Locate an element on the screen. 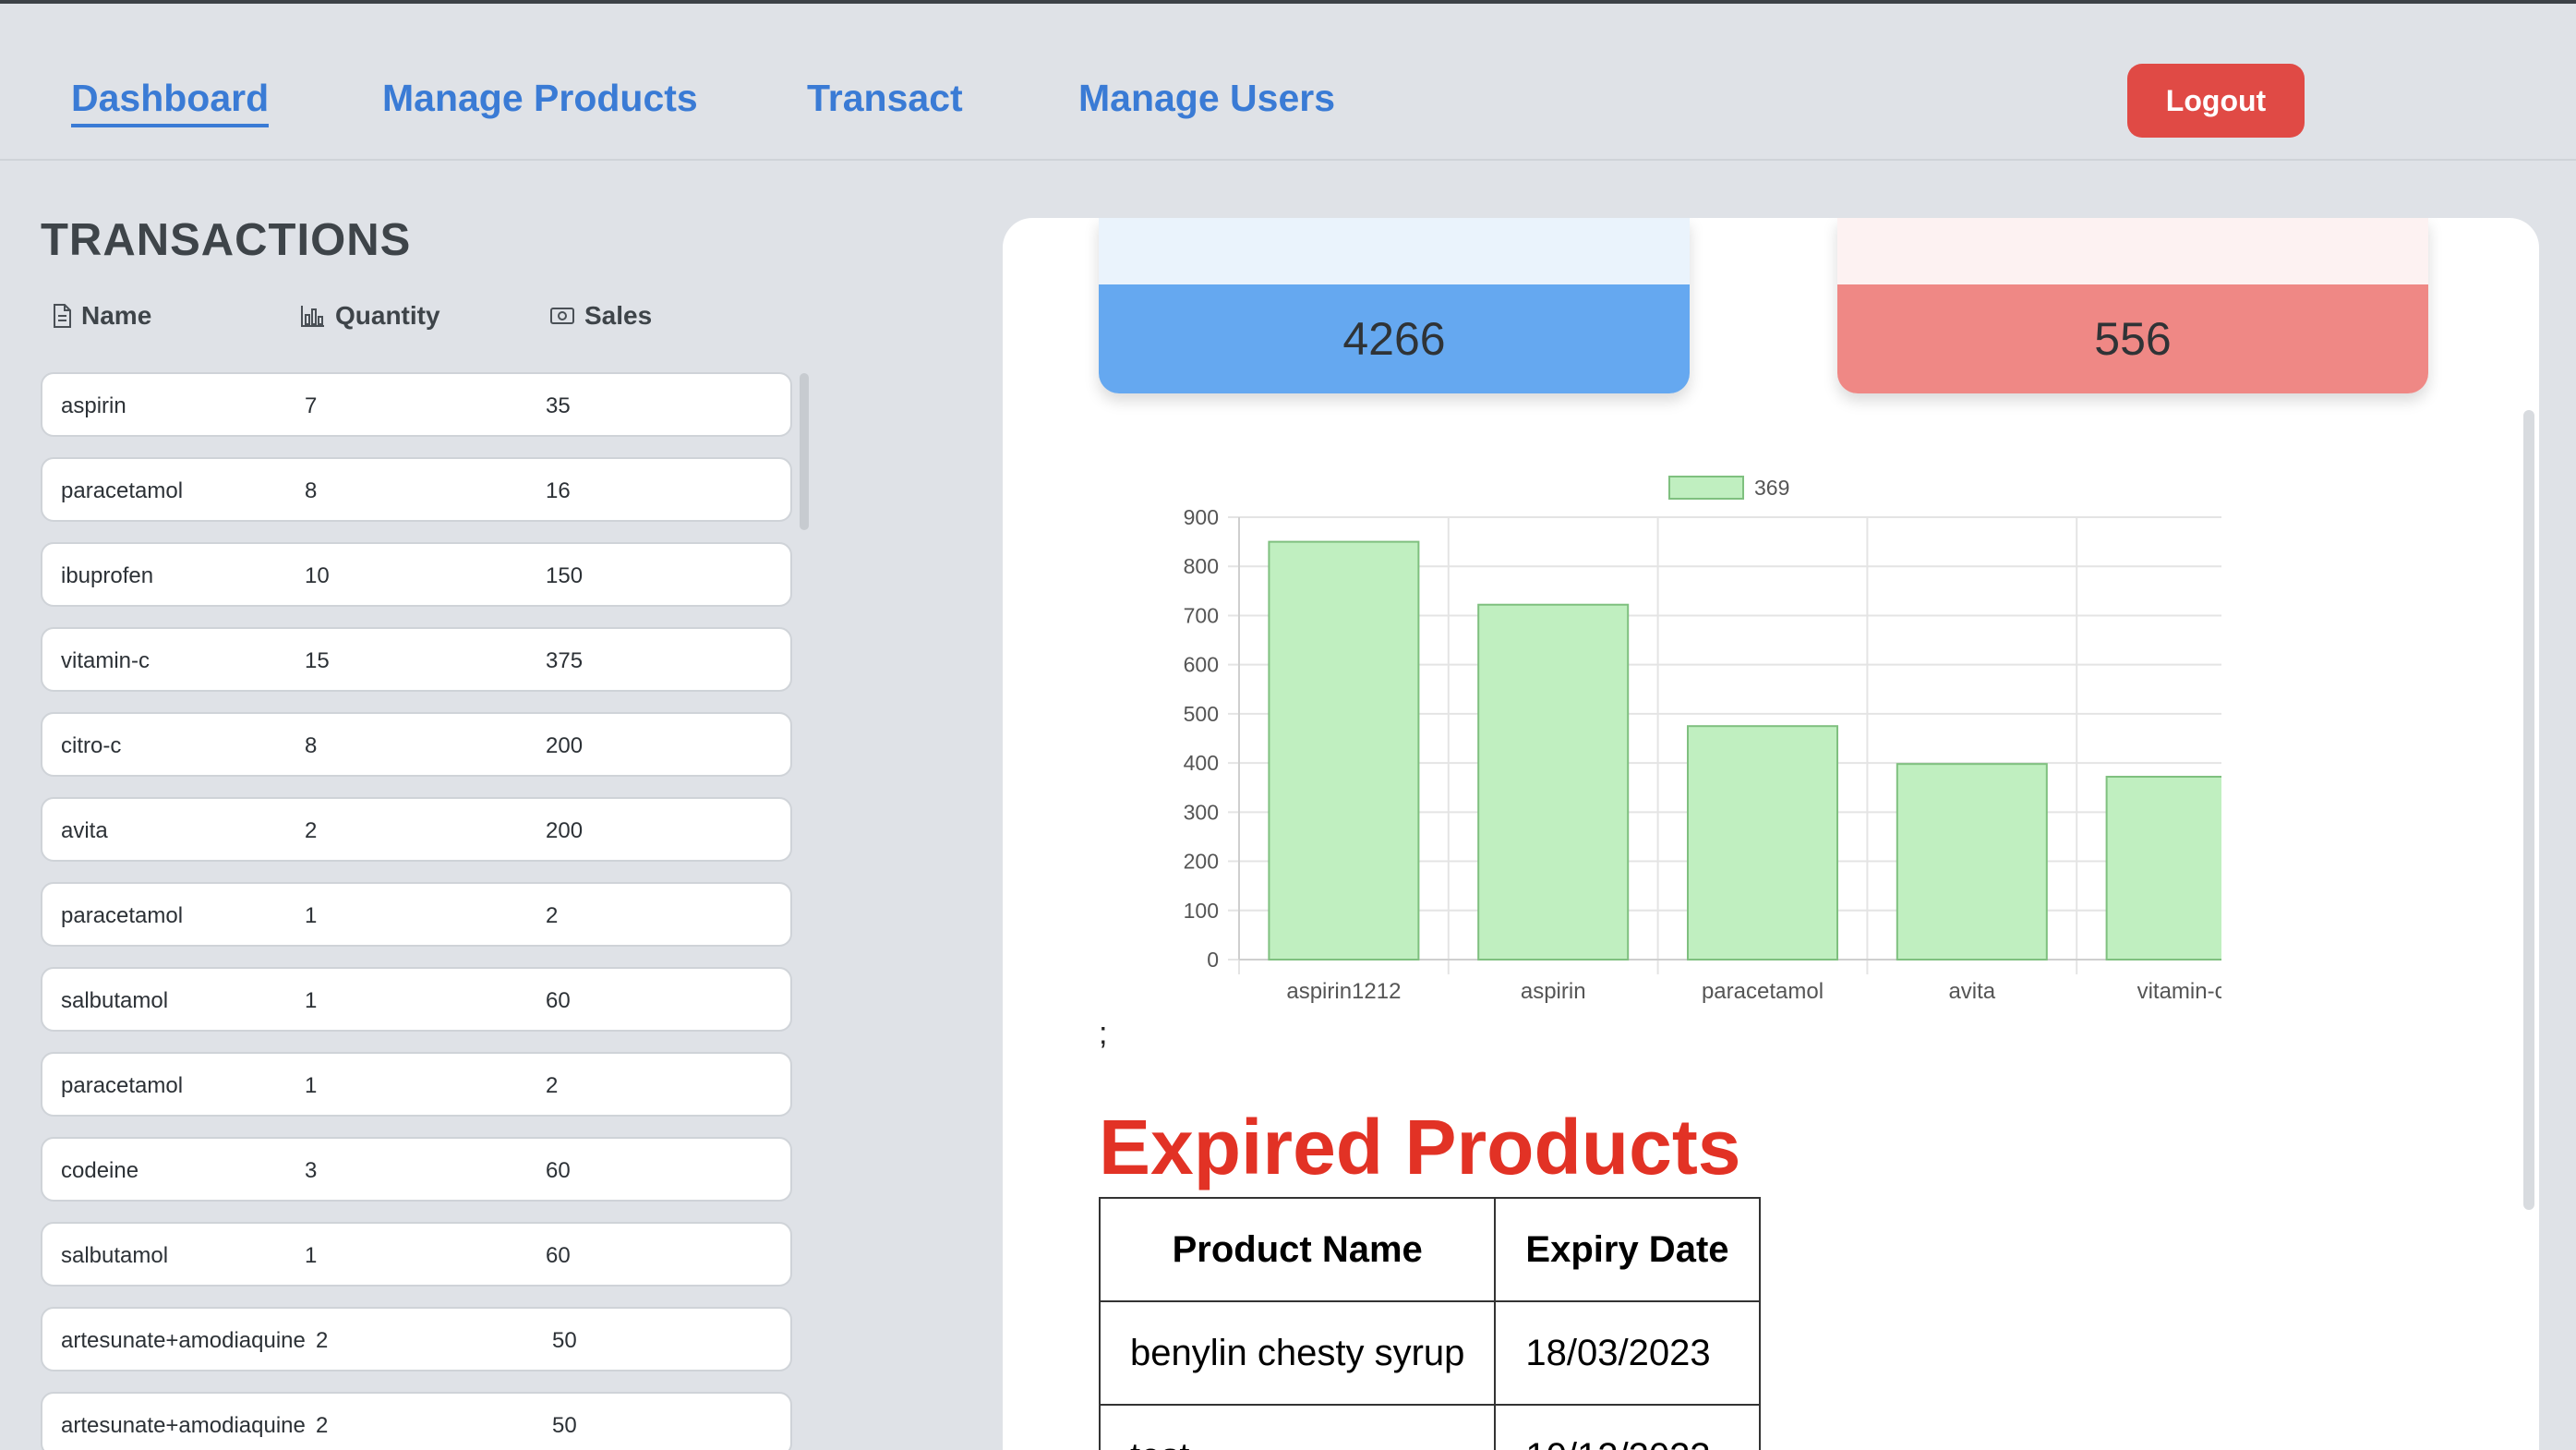  cash-icon is located at coordinates (562, 316).